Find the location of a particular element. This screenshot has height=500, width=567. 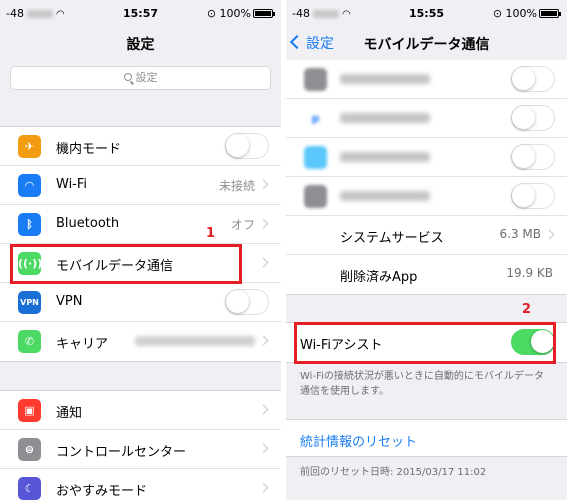

airplane-icon: ✈ is located at coordinates (29, 146).